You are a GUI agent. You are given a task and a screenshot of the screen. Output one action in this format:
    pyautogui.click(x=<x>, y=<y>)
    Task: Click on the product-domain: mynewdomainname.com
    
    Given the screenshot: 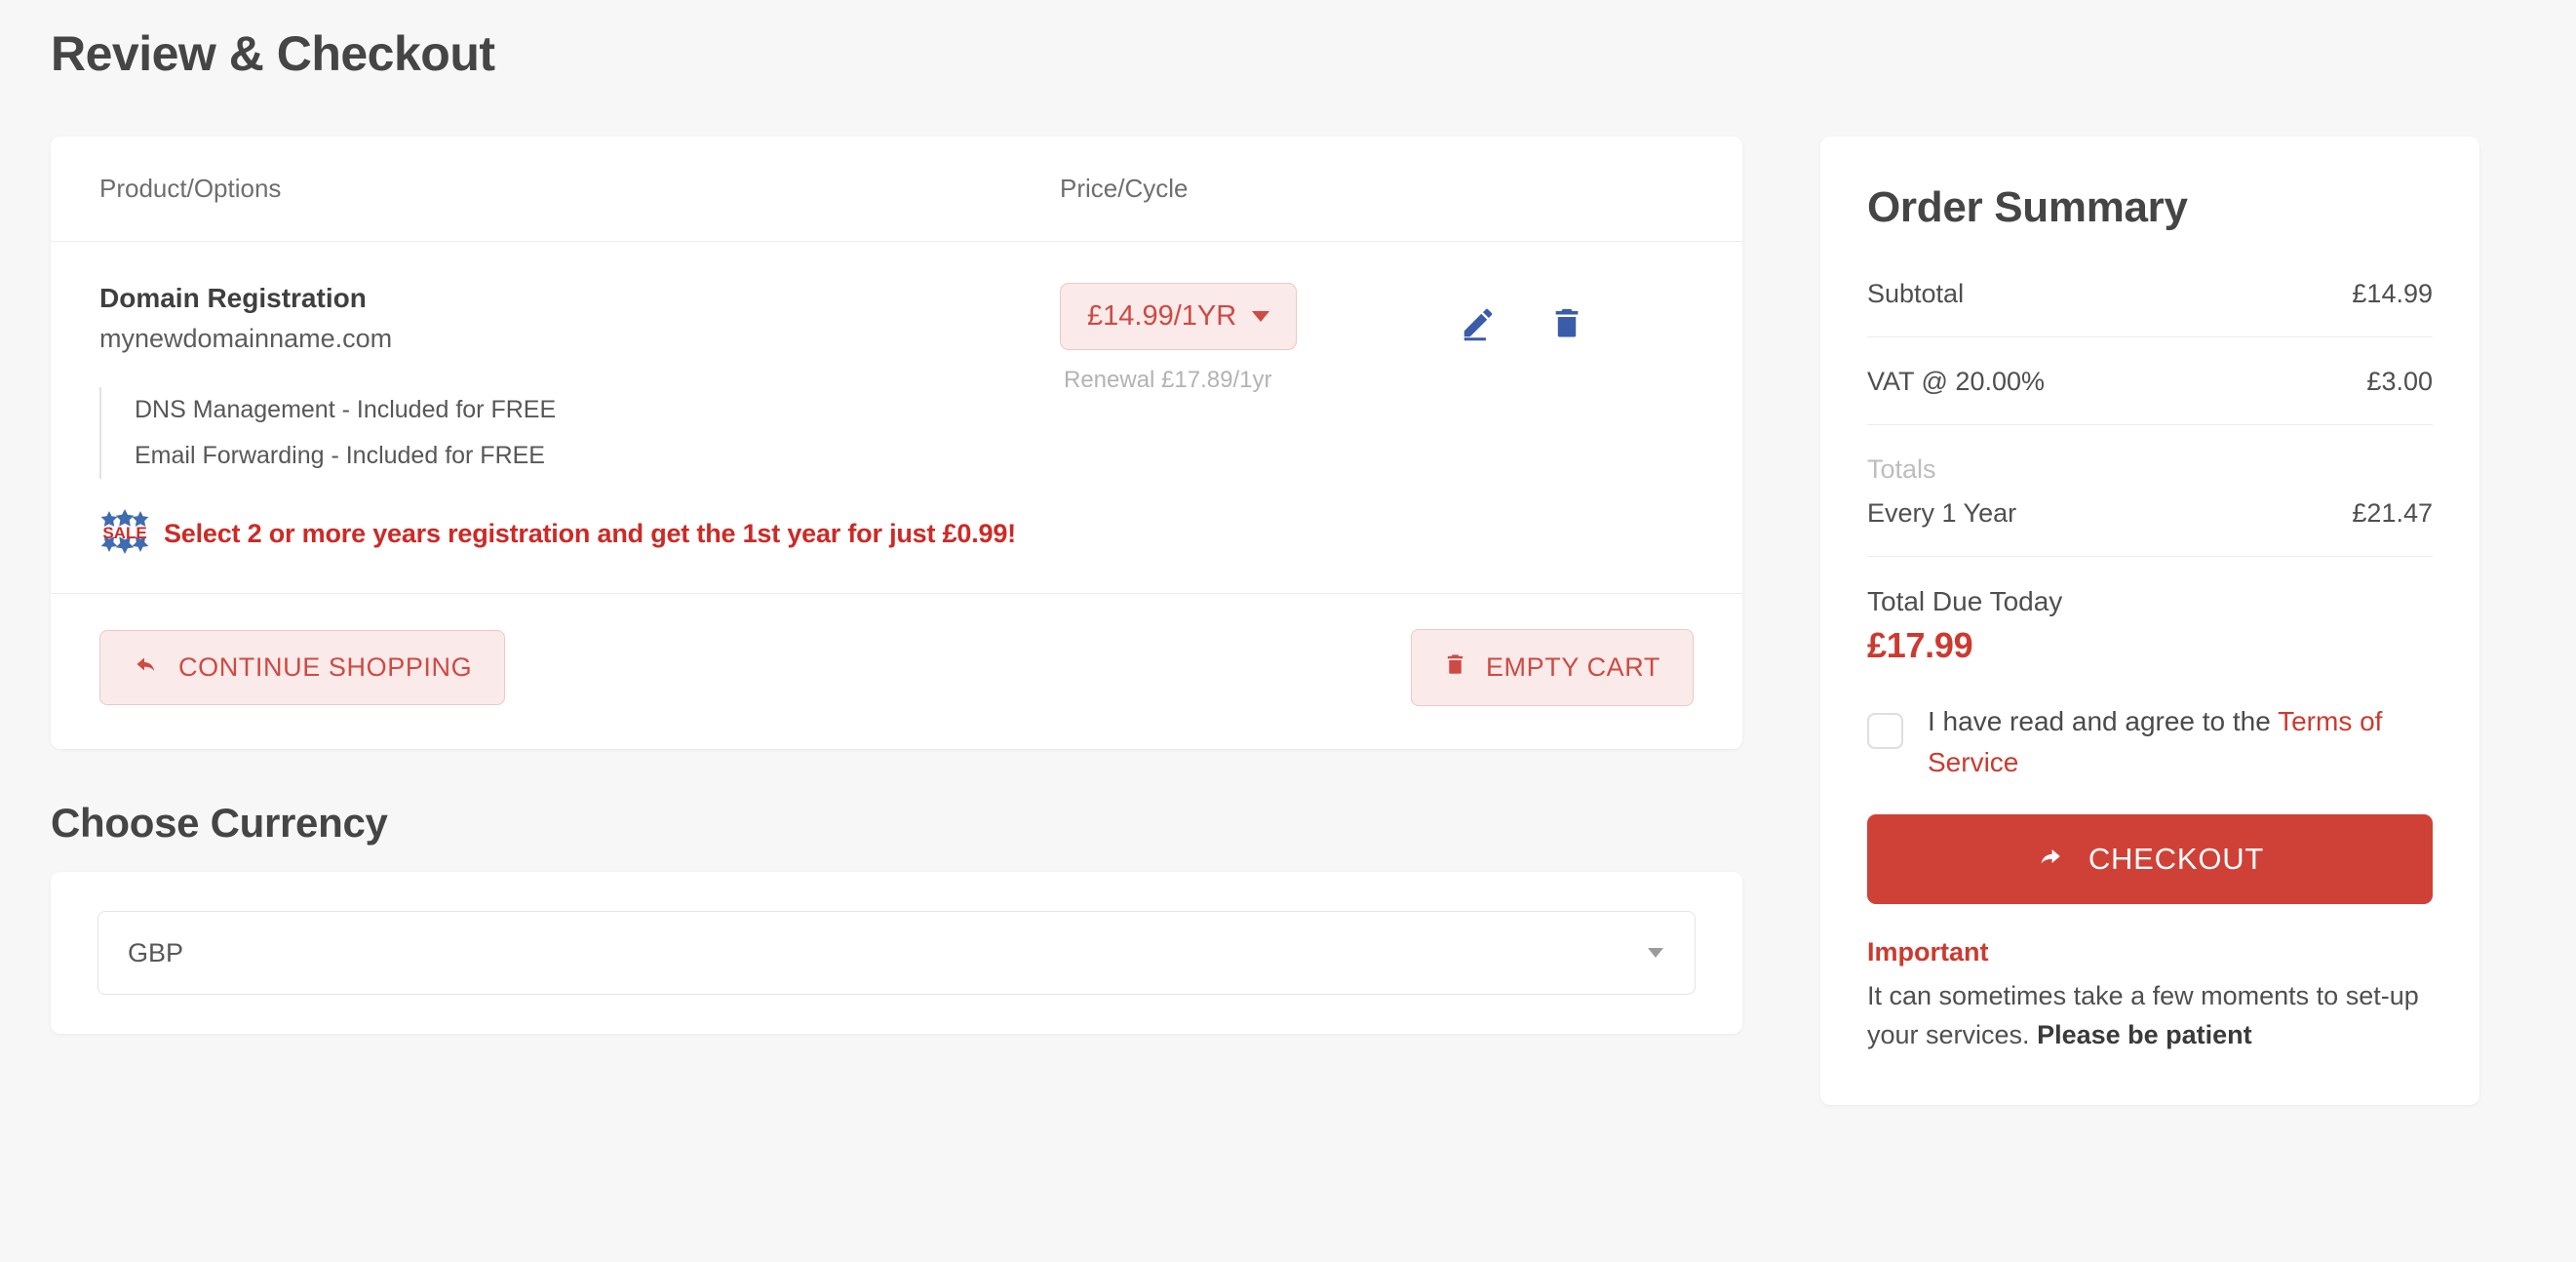 What is the action you would take?
    pyautogui.click(x=246, y=338)
    